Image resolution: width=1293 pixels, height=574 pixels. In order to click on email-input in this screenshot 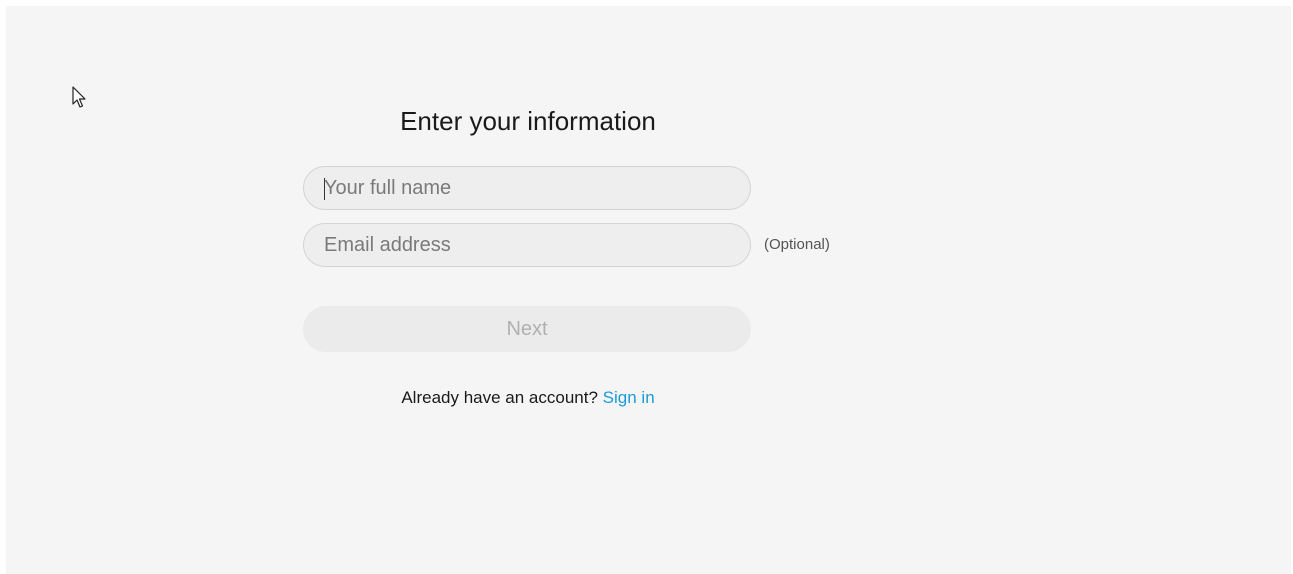, I will do `click(527, 245)`.